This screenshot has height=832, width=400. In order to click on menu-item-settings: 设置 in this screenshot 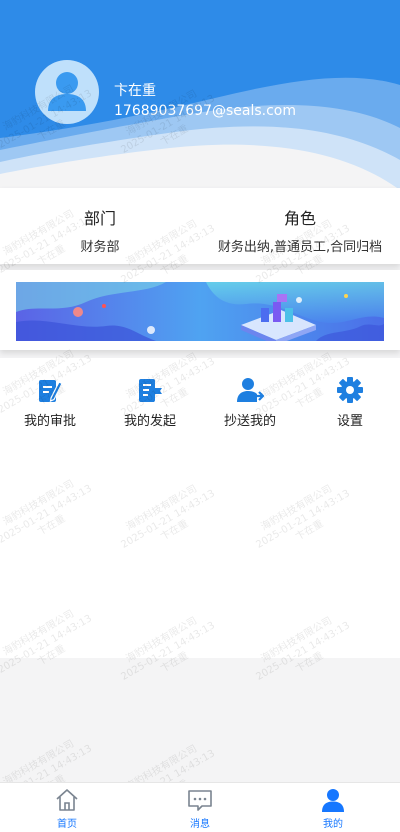, I will do `click(350, 406)`.